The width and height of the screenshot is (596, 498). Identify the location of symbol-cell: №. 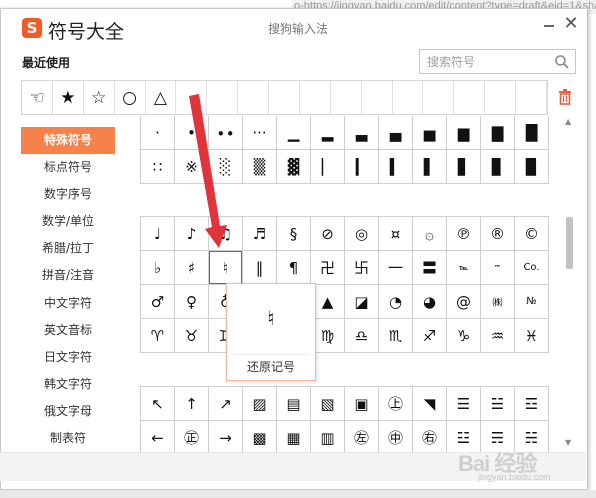
(532, 302).